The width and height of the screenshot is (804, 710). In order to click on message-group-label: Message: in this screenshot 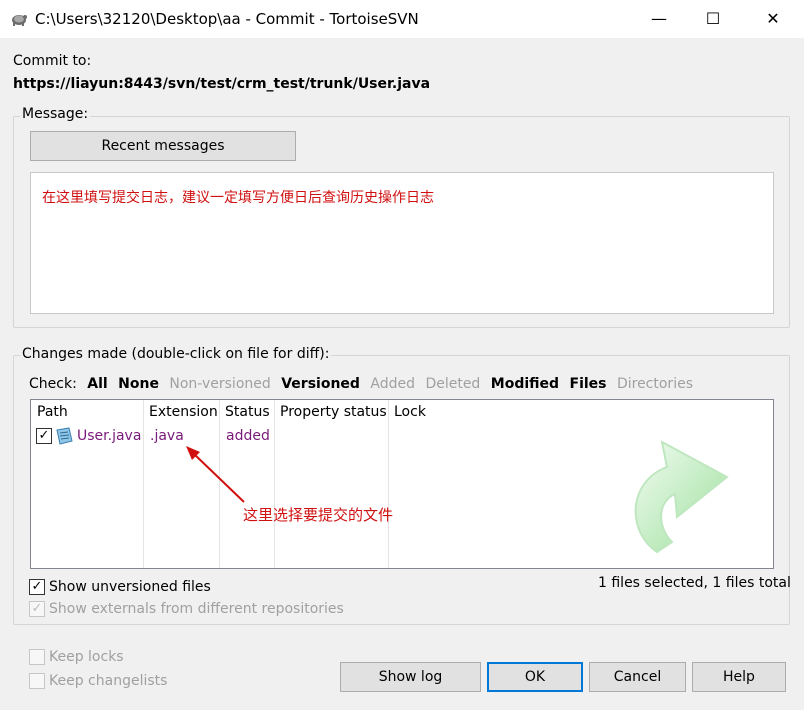, I will do `click(55, 114)`.